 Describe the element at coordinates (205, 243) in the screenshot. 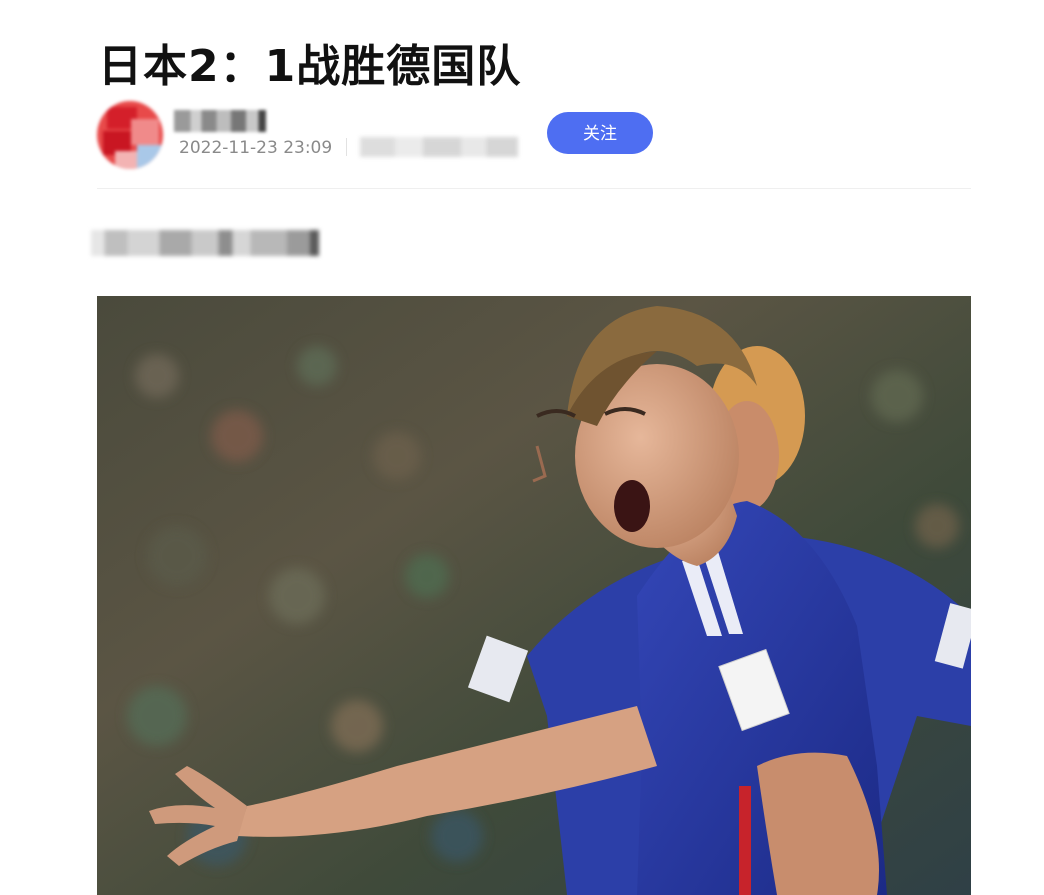

I see `lead-text-redacted` at that location.